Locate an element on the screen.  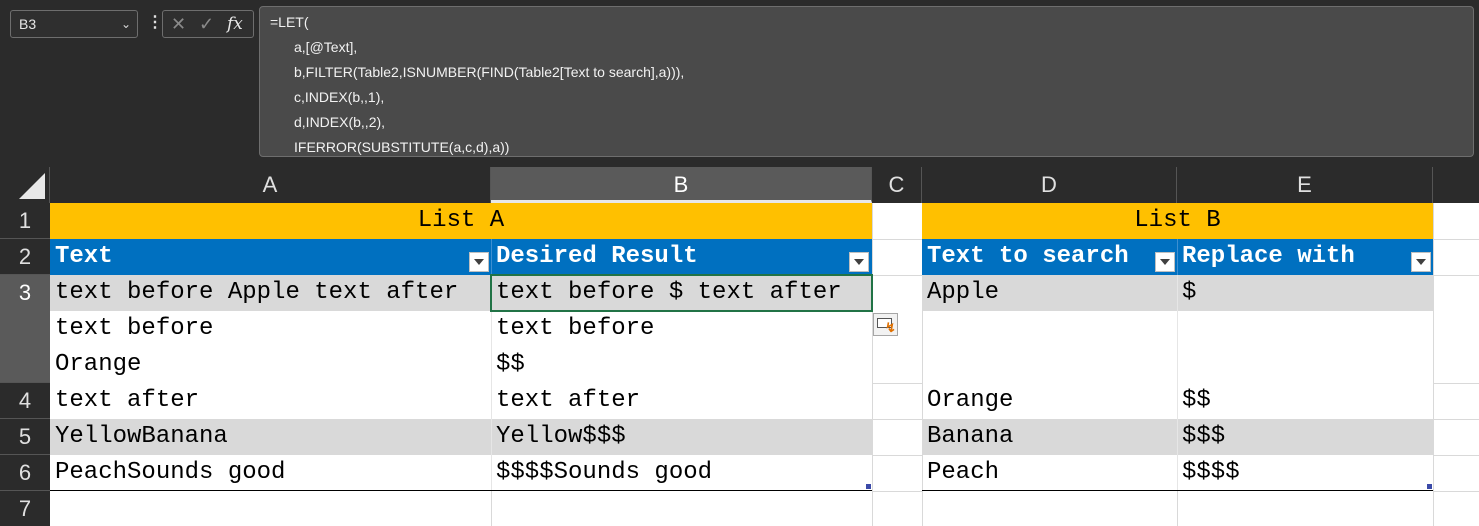
row-header-7: 7 is located at coordinates (25, 508).